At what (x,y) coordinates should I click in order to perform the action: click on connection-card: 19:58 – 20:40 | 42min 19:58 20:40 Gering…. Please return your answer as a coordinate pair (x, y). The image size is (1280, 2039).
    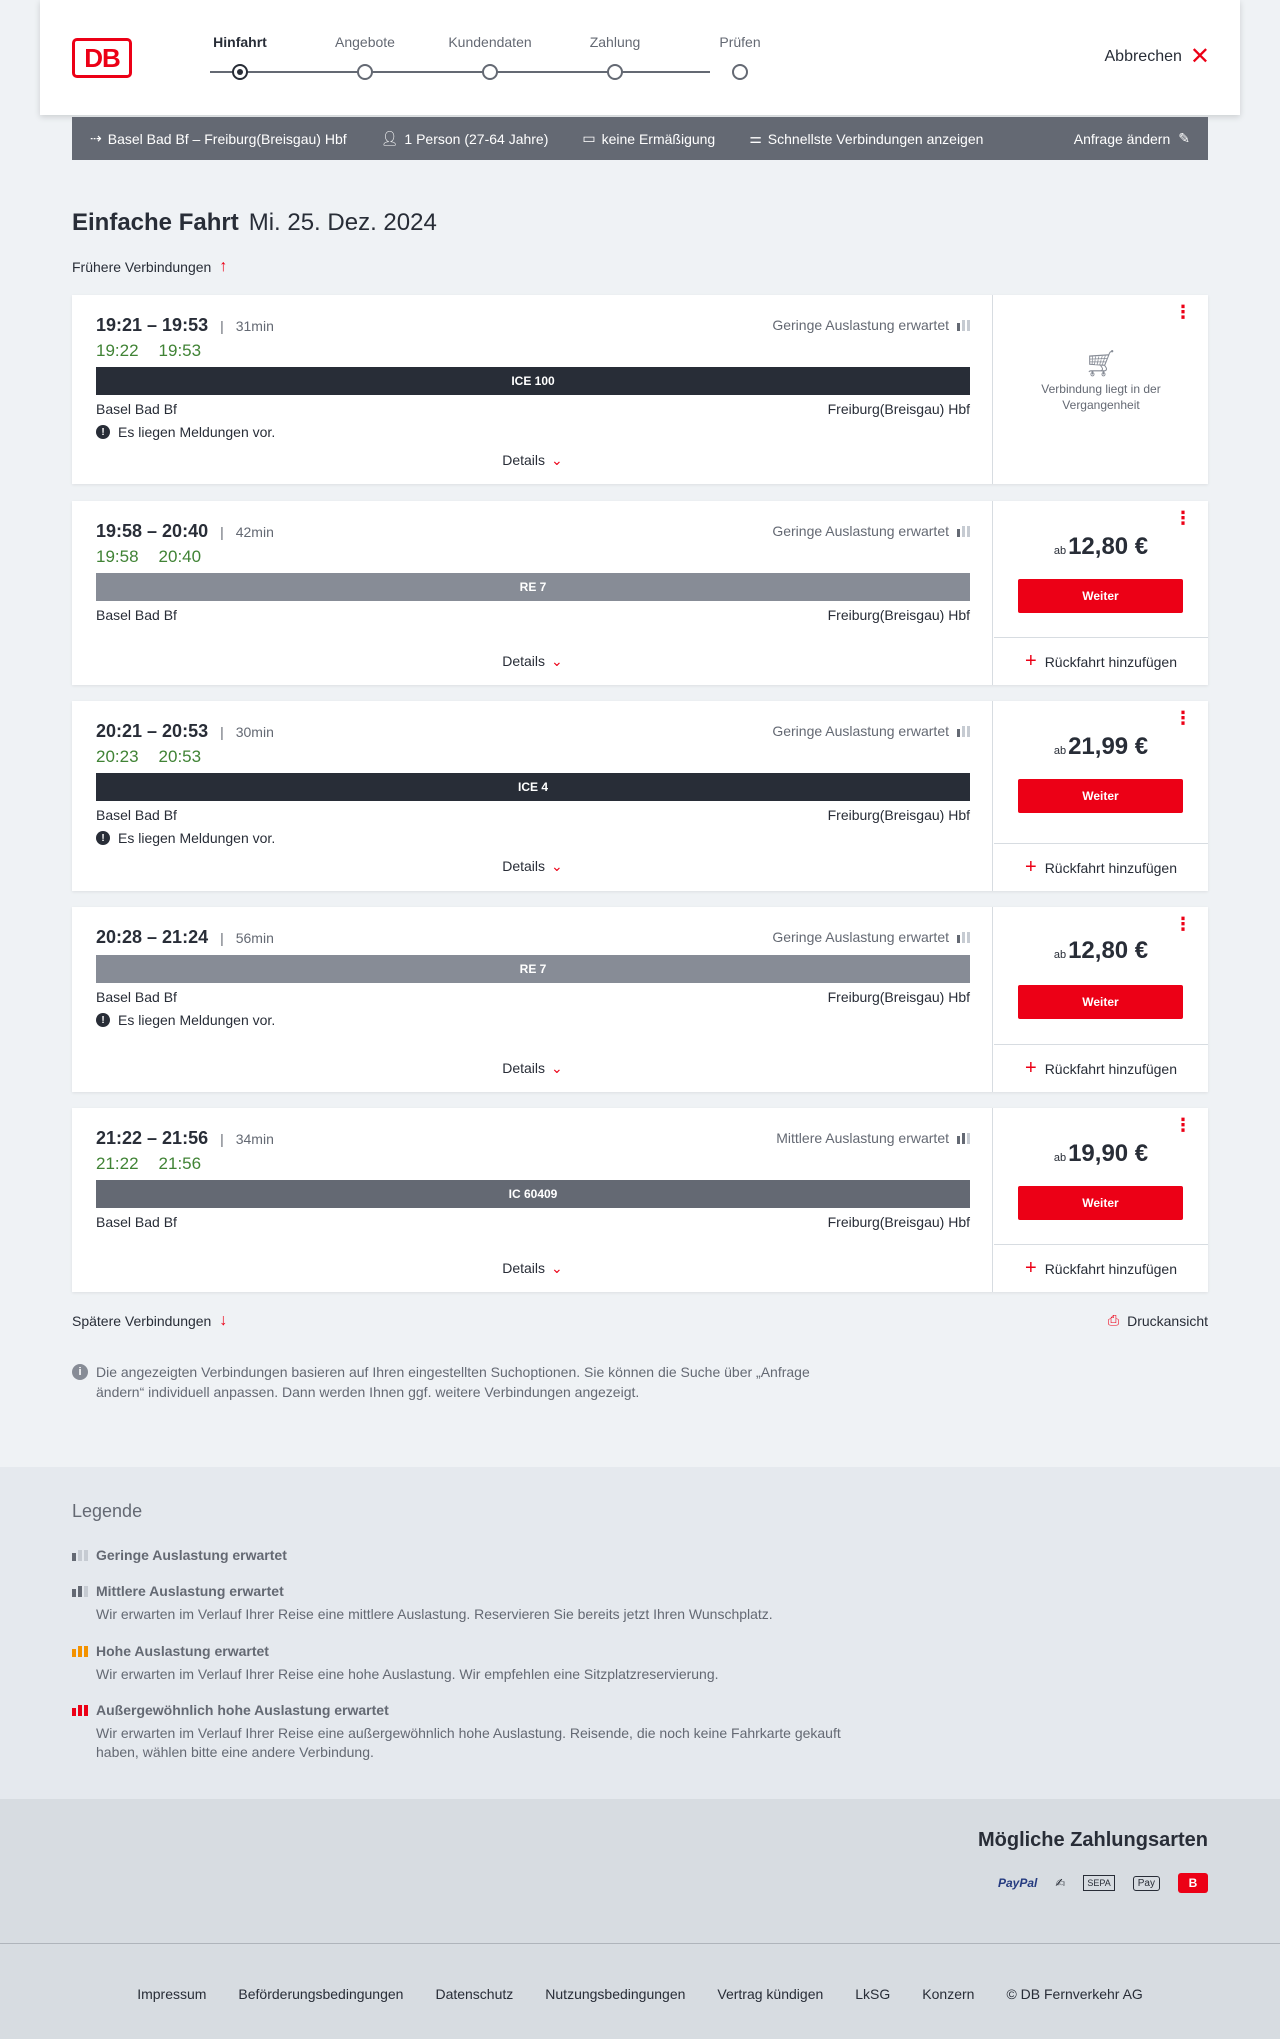
    Looking at the image, I should click on (640, 593).